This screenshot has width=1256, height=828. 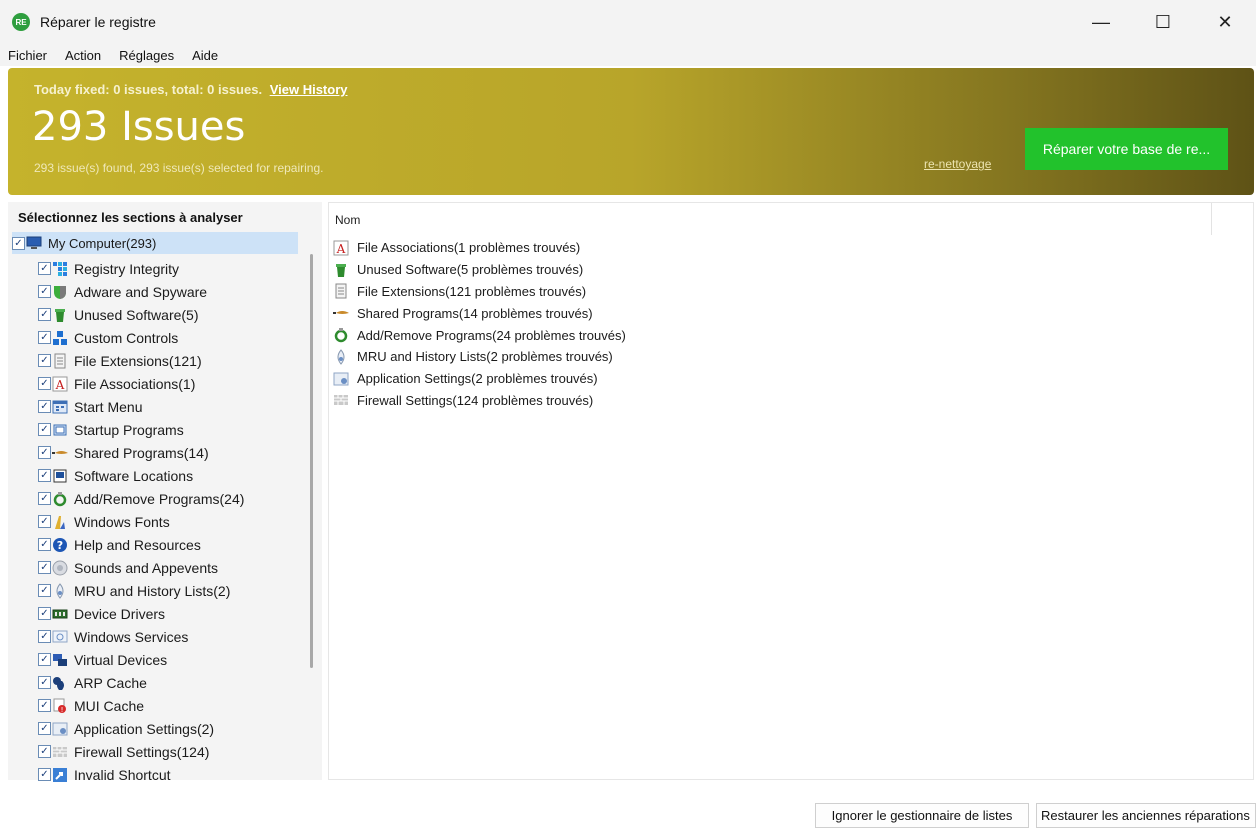 I want to click on result-item: File Extensions(121 problèmes trouvés), so click(x=479, y=292).